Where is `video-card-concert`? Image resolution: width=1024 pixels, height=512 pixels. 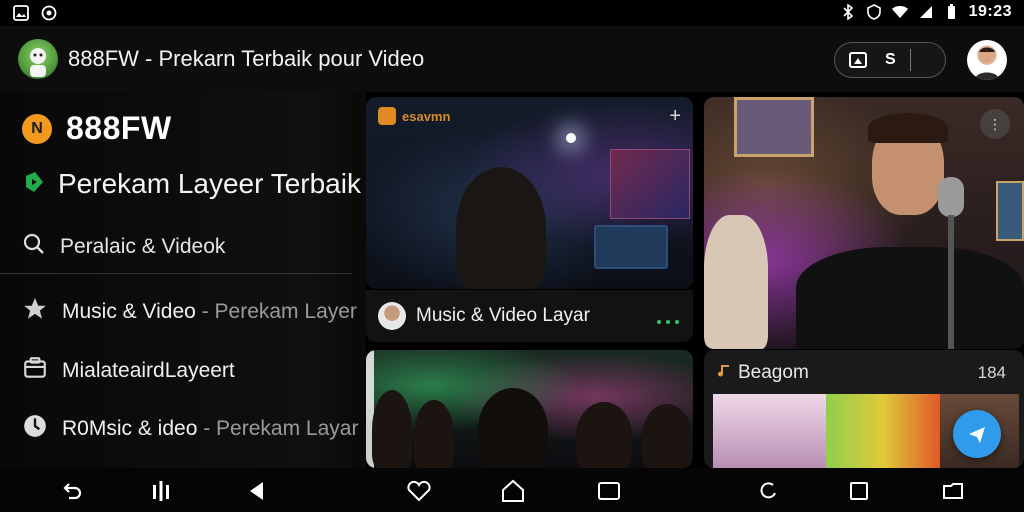 video-card-concert is located at coordinates (529, 409).